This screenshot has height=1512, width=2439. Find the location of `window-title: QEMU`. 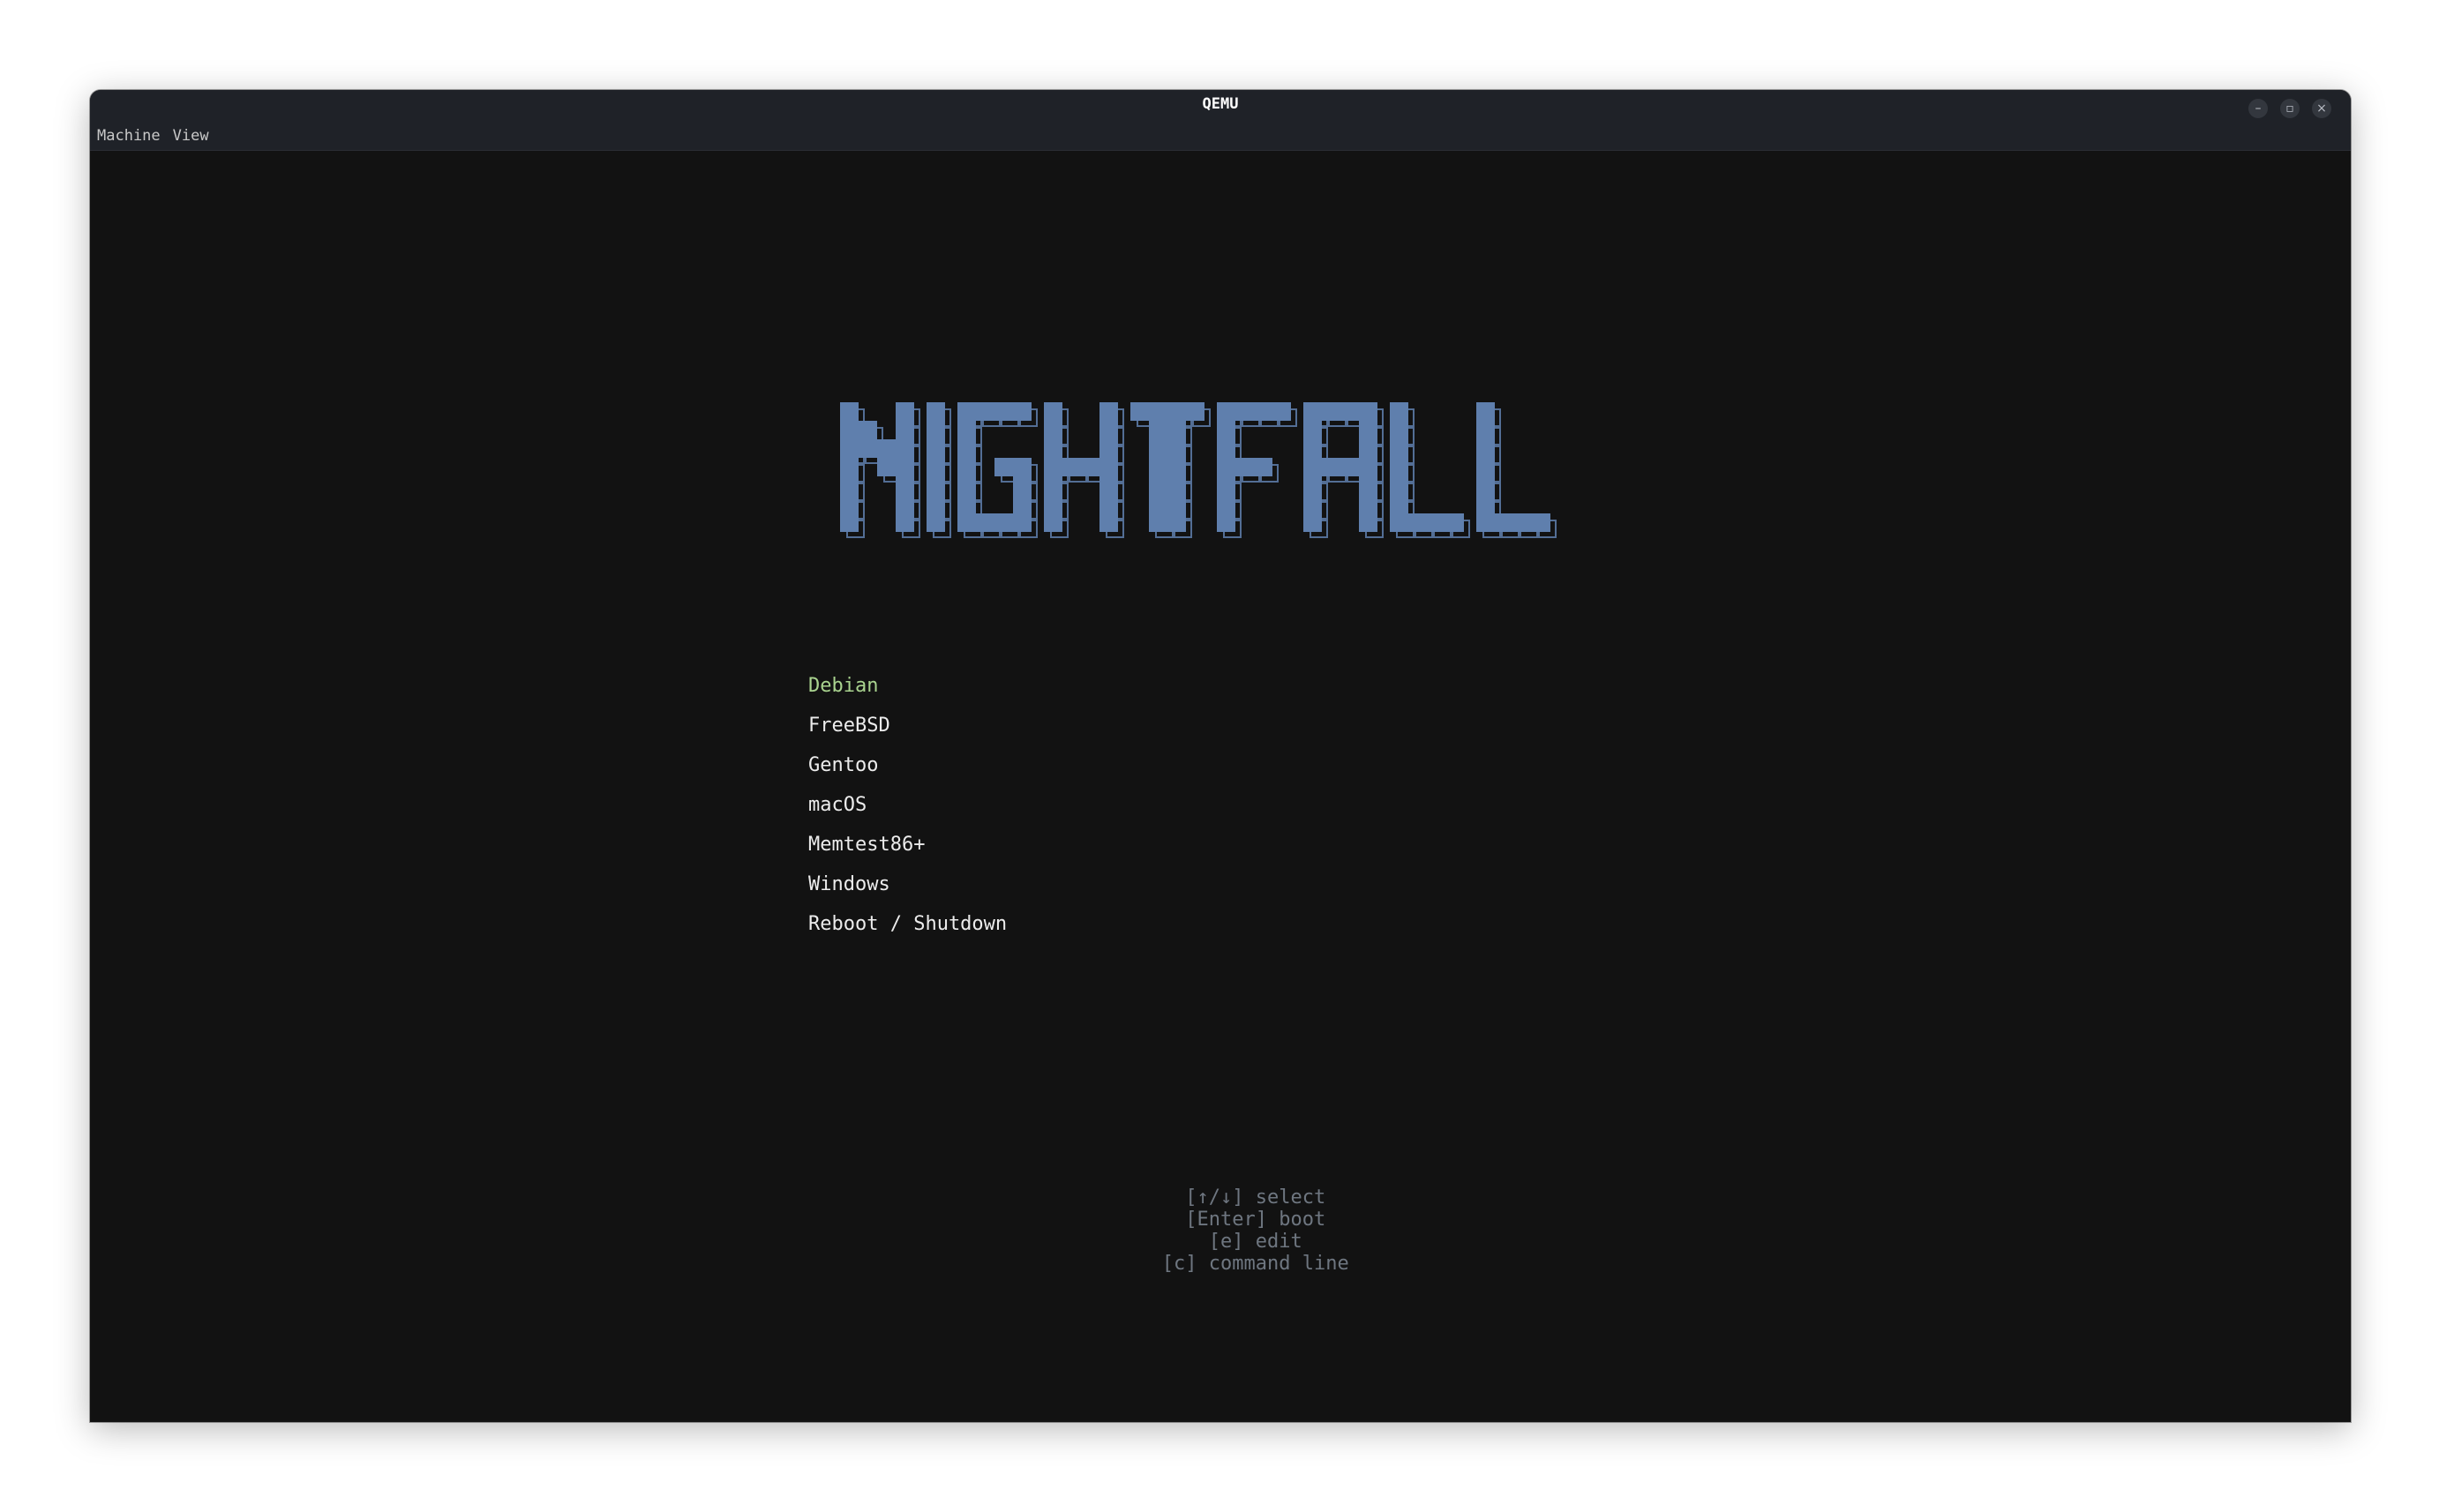

window-title: QEMU is located at coordinates (1220, 104).